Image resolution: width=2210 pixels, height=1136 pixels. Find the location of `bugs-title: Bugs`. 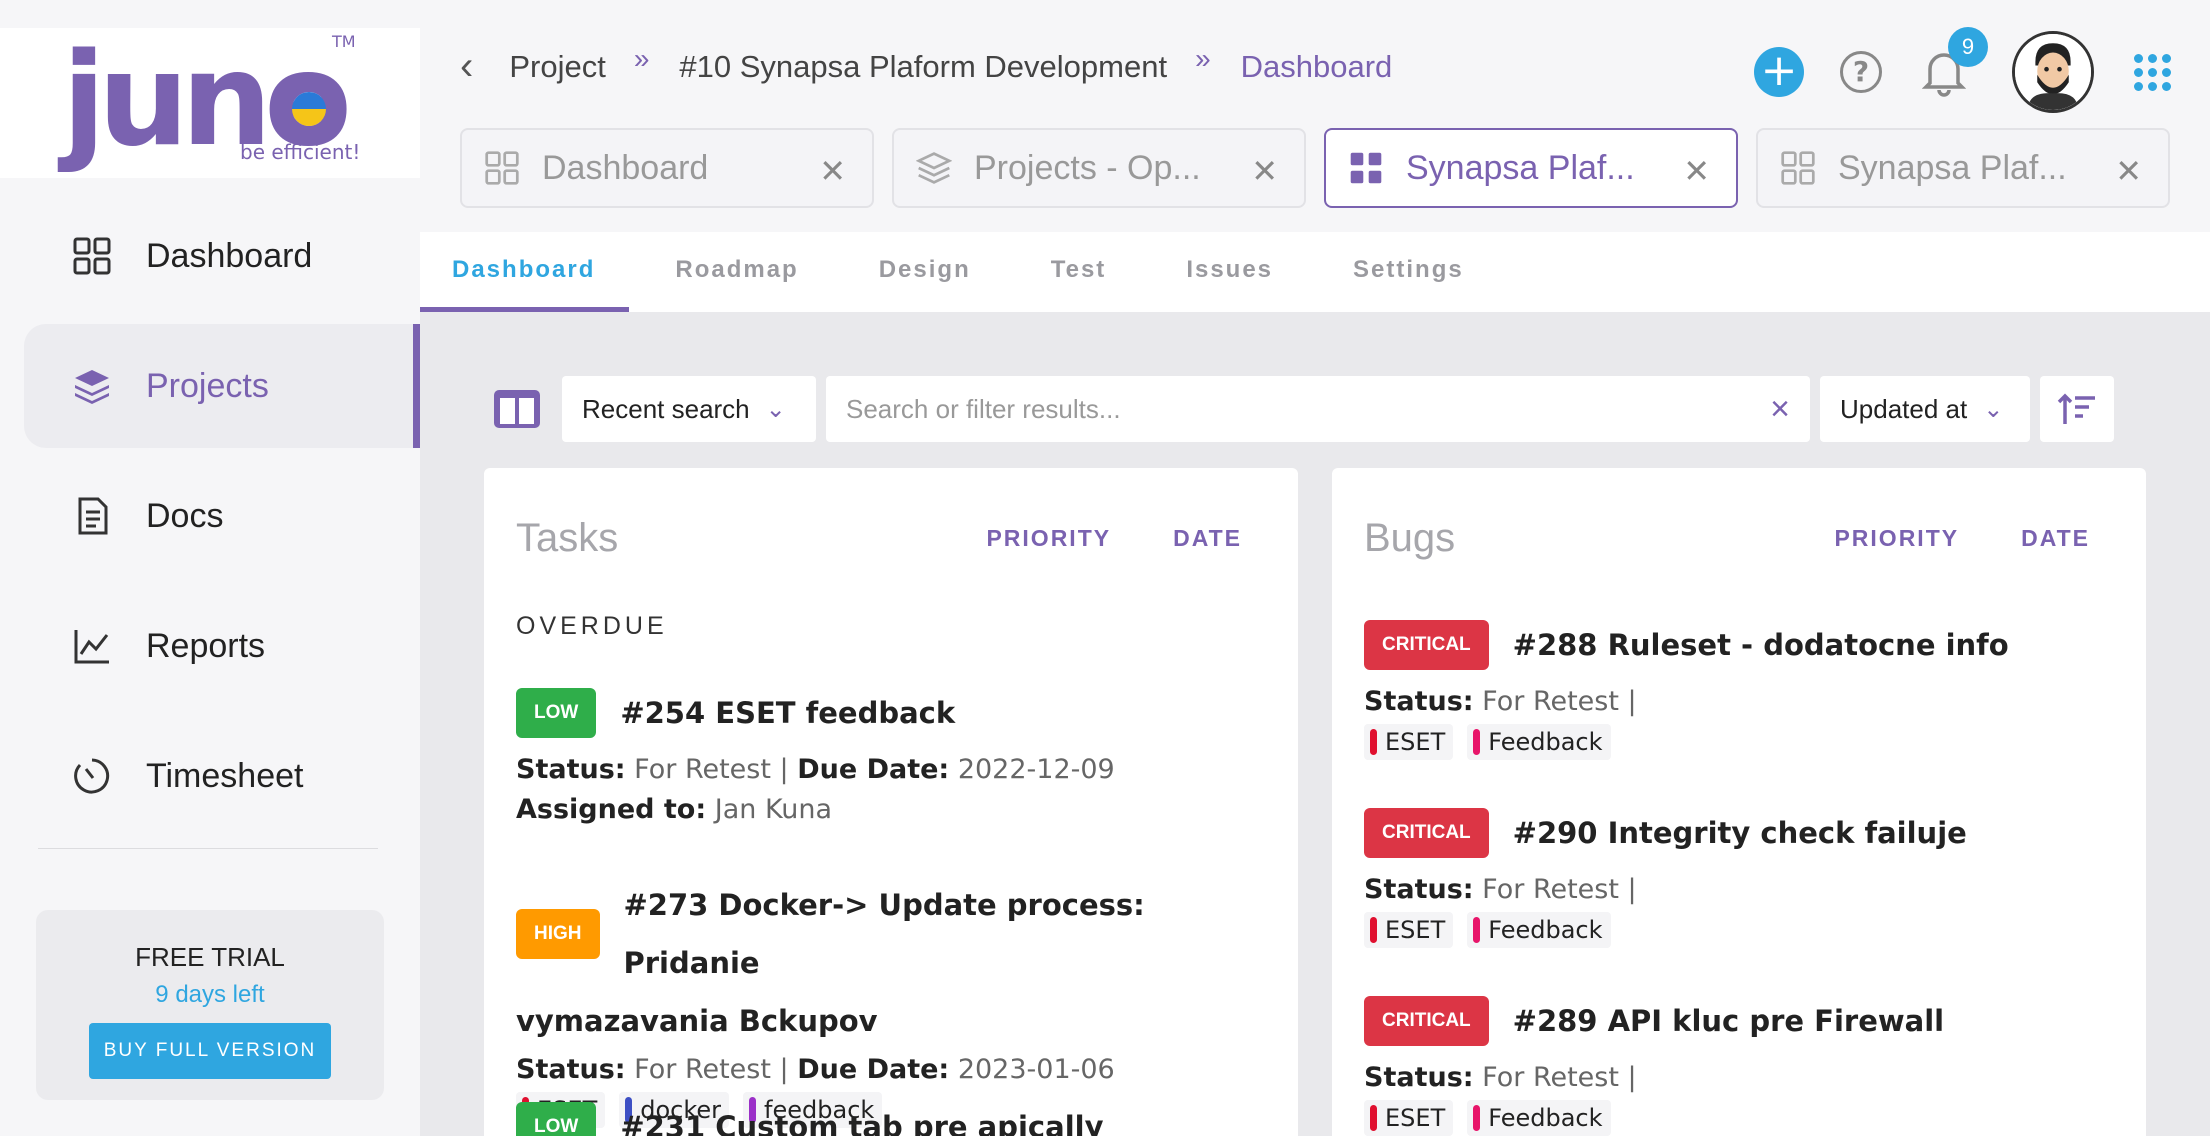

bugs-title: Bugs is located at coordinates (1410, 538).